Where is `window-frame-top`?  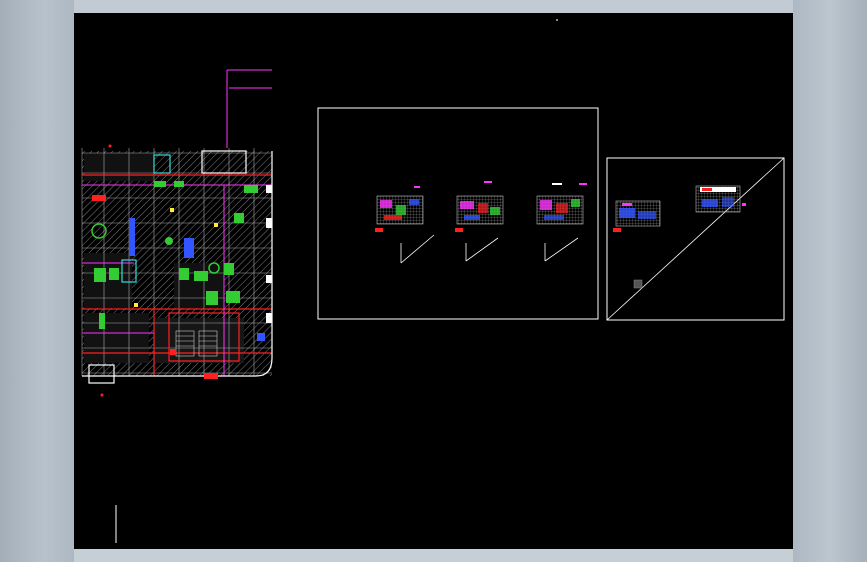
window-frame-top is located at coordinates (433, 6).